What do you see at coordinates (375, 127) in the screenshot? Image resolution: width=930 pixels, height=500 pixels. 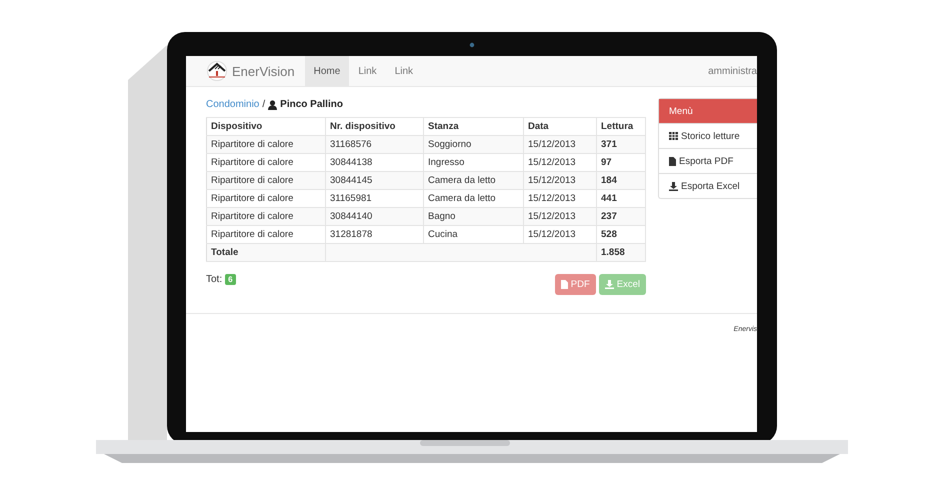 I see `column-header: Nr. dispositivo` at bounding box center [375, 127].